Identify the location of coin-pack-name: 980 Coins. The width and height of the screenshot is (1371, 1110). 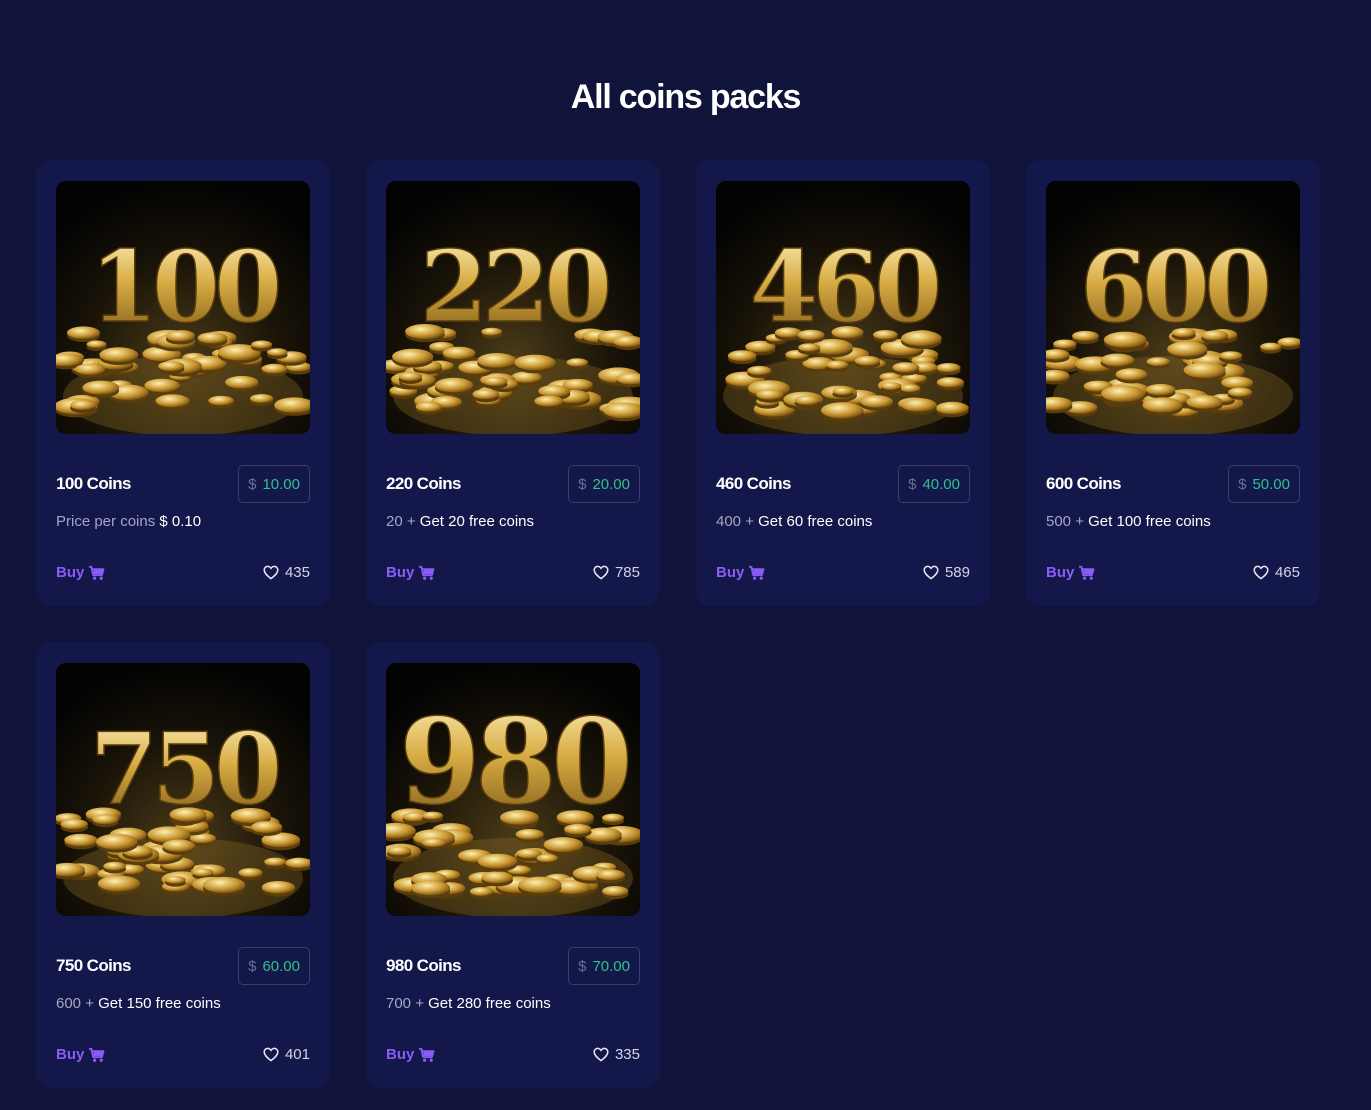
(424, 965).